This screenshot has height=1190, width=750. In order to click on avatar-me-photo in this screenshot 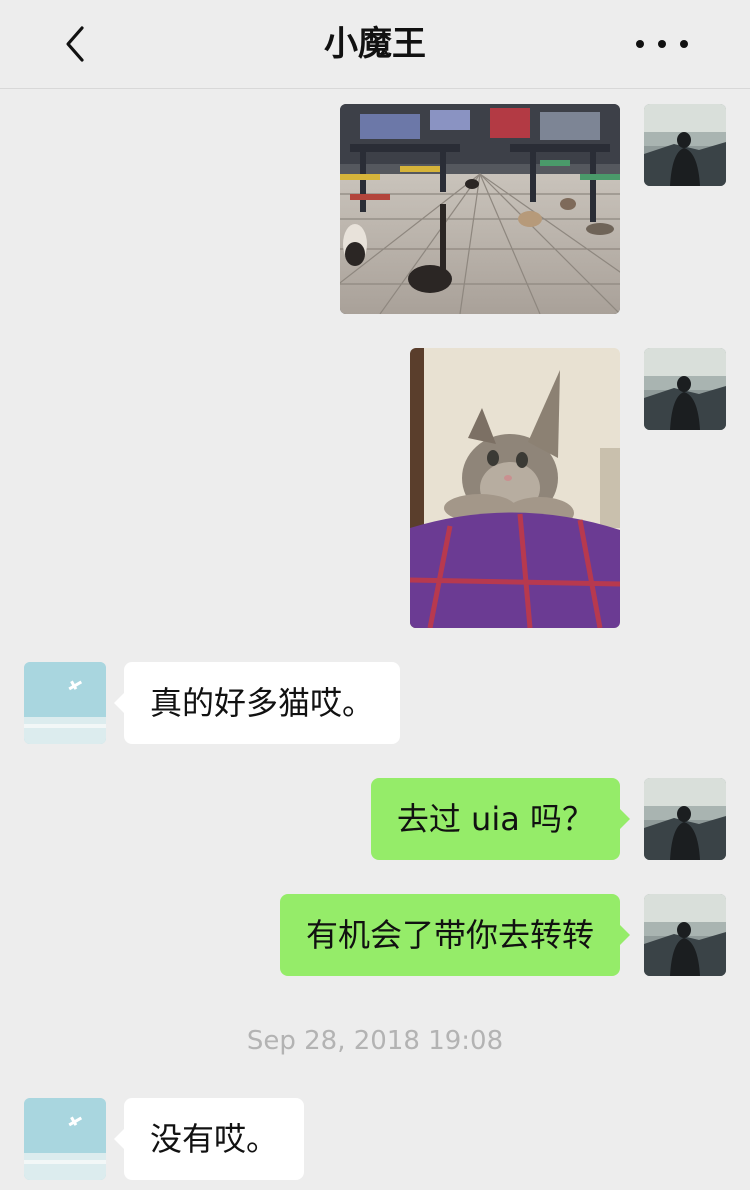, I will do `click(685, 145)`.